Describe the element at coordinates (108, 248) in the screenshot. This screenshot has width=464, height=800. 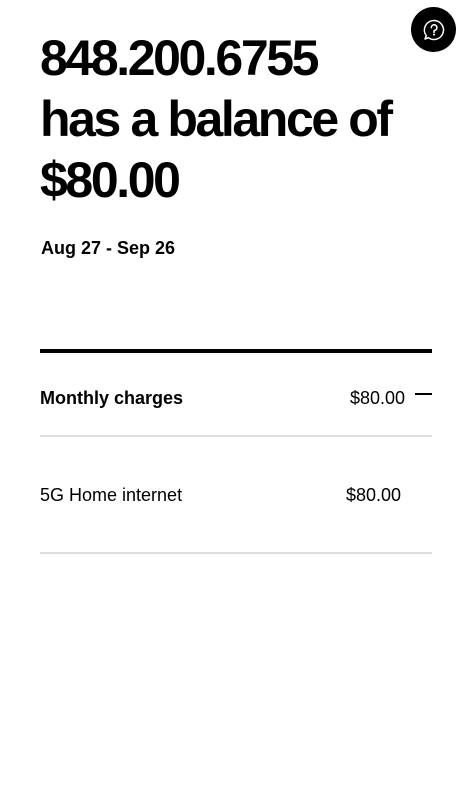
I see `billing-period: Aug 27 - Sep 26` at that location.